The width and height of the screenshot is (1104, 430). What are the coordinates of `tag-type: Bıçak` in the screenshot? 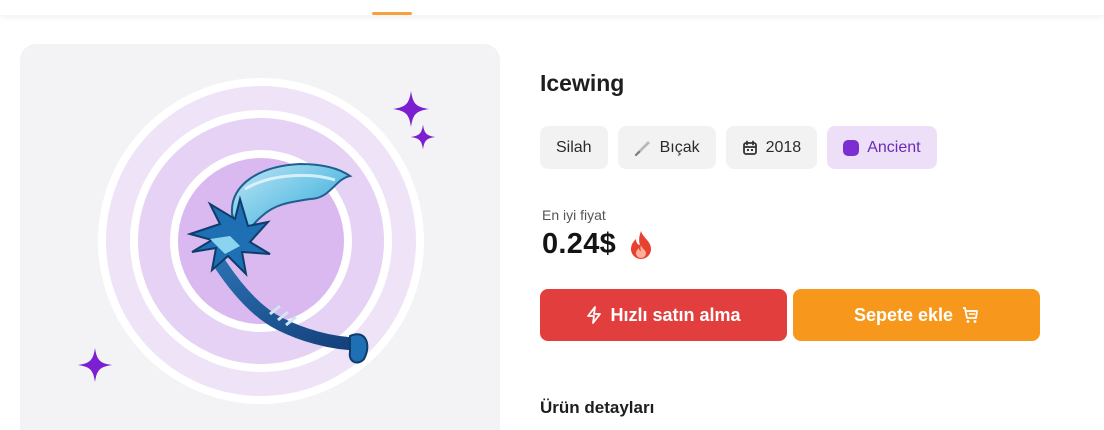 It's located at (666, 147).